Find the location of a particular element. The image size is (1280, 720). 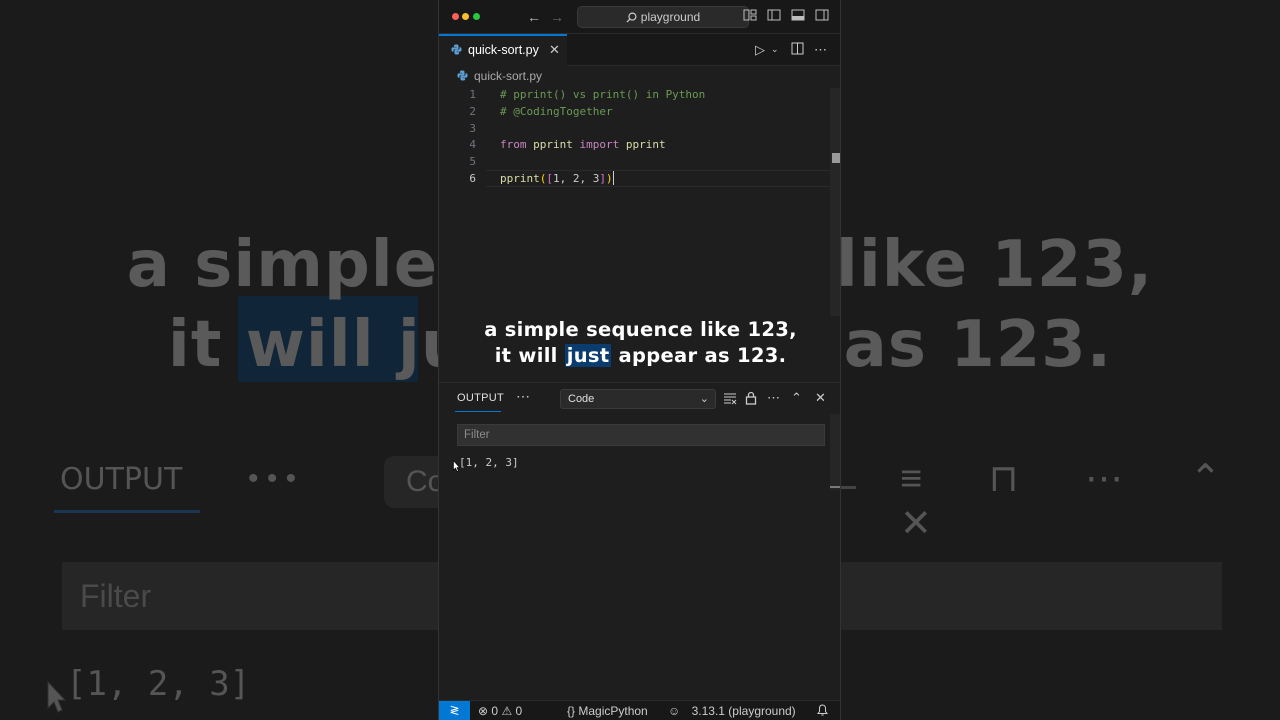

python-interpreter: ☺ 3.13.1 (playground) is located at coordinates (732, 711).